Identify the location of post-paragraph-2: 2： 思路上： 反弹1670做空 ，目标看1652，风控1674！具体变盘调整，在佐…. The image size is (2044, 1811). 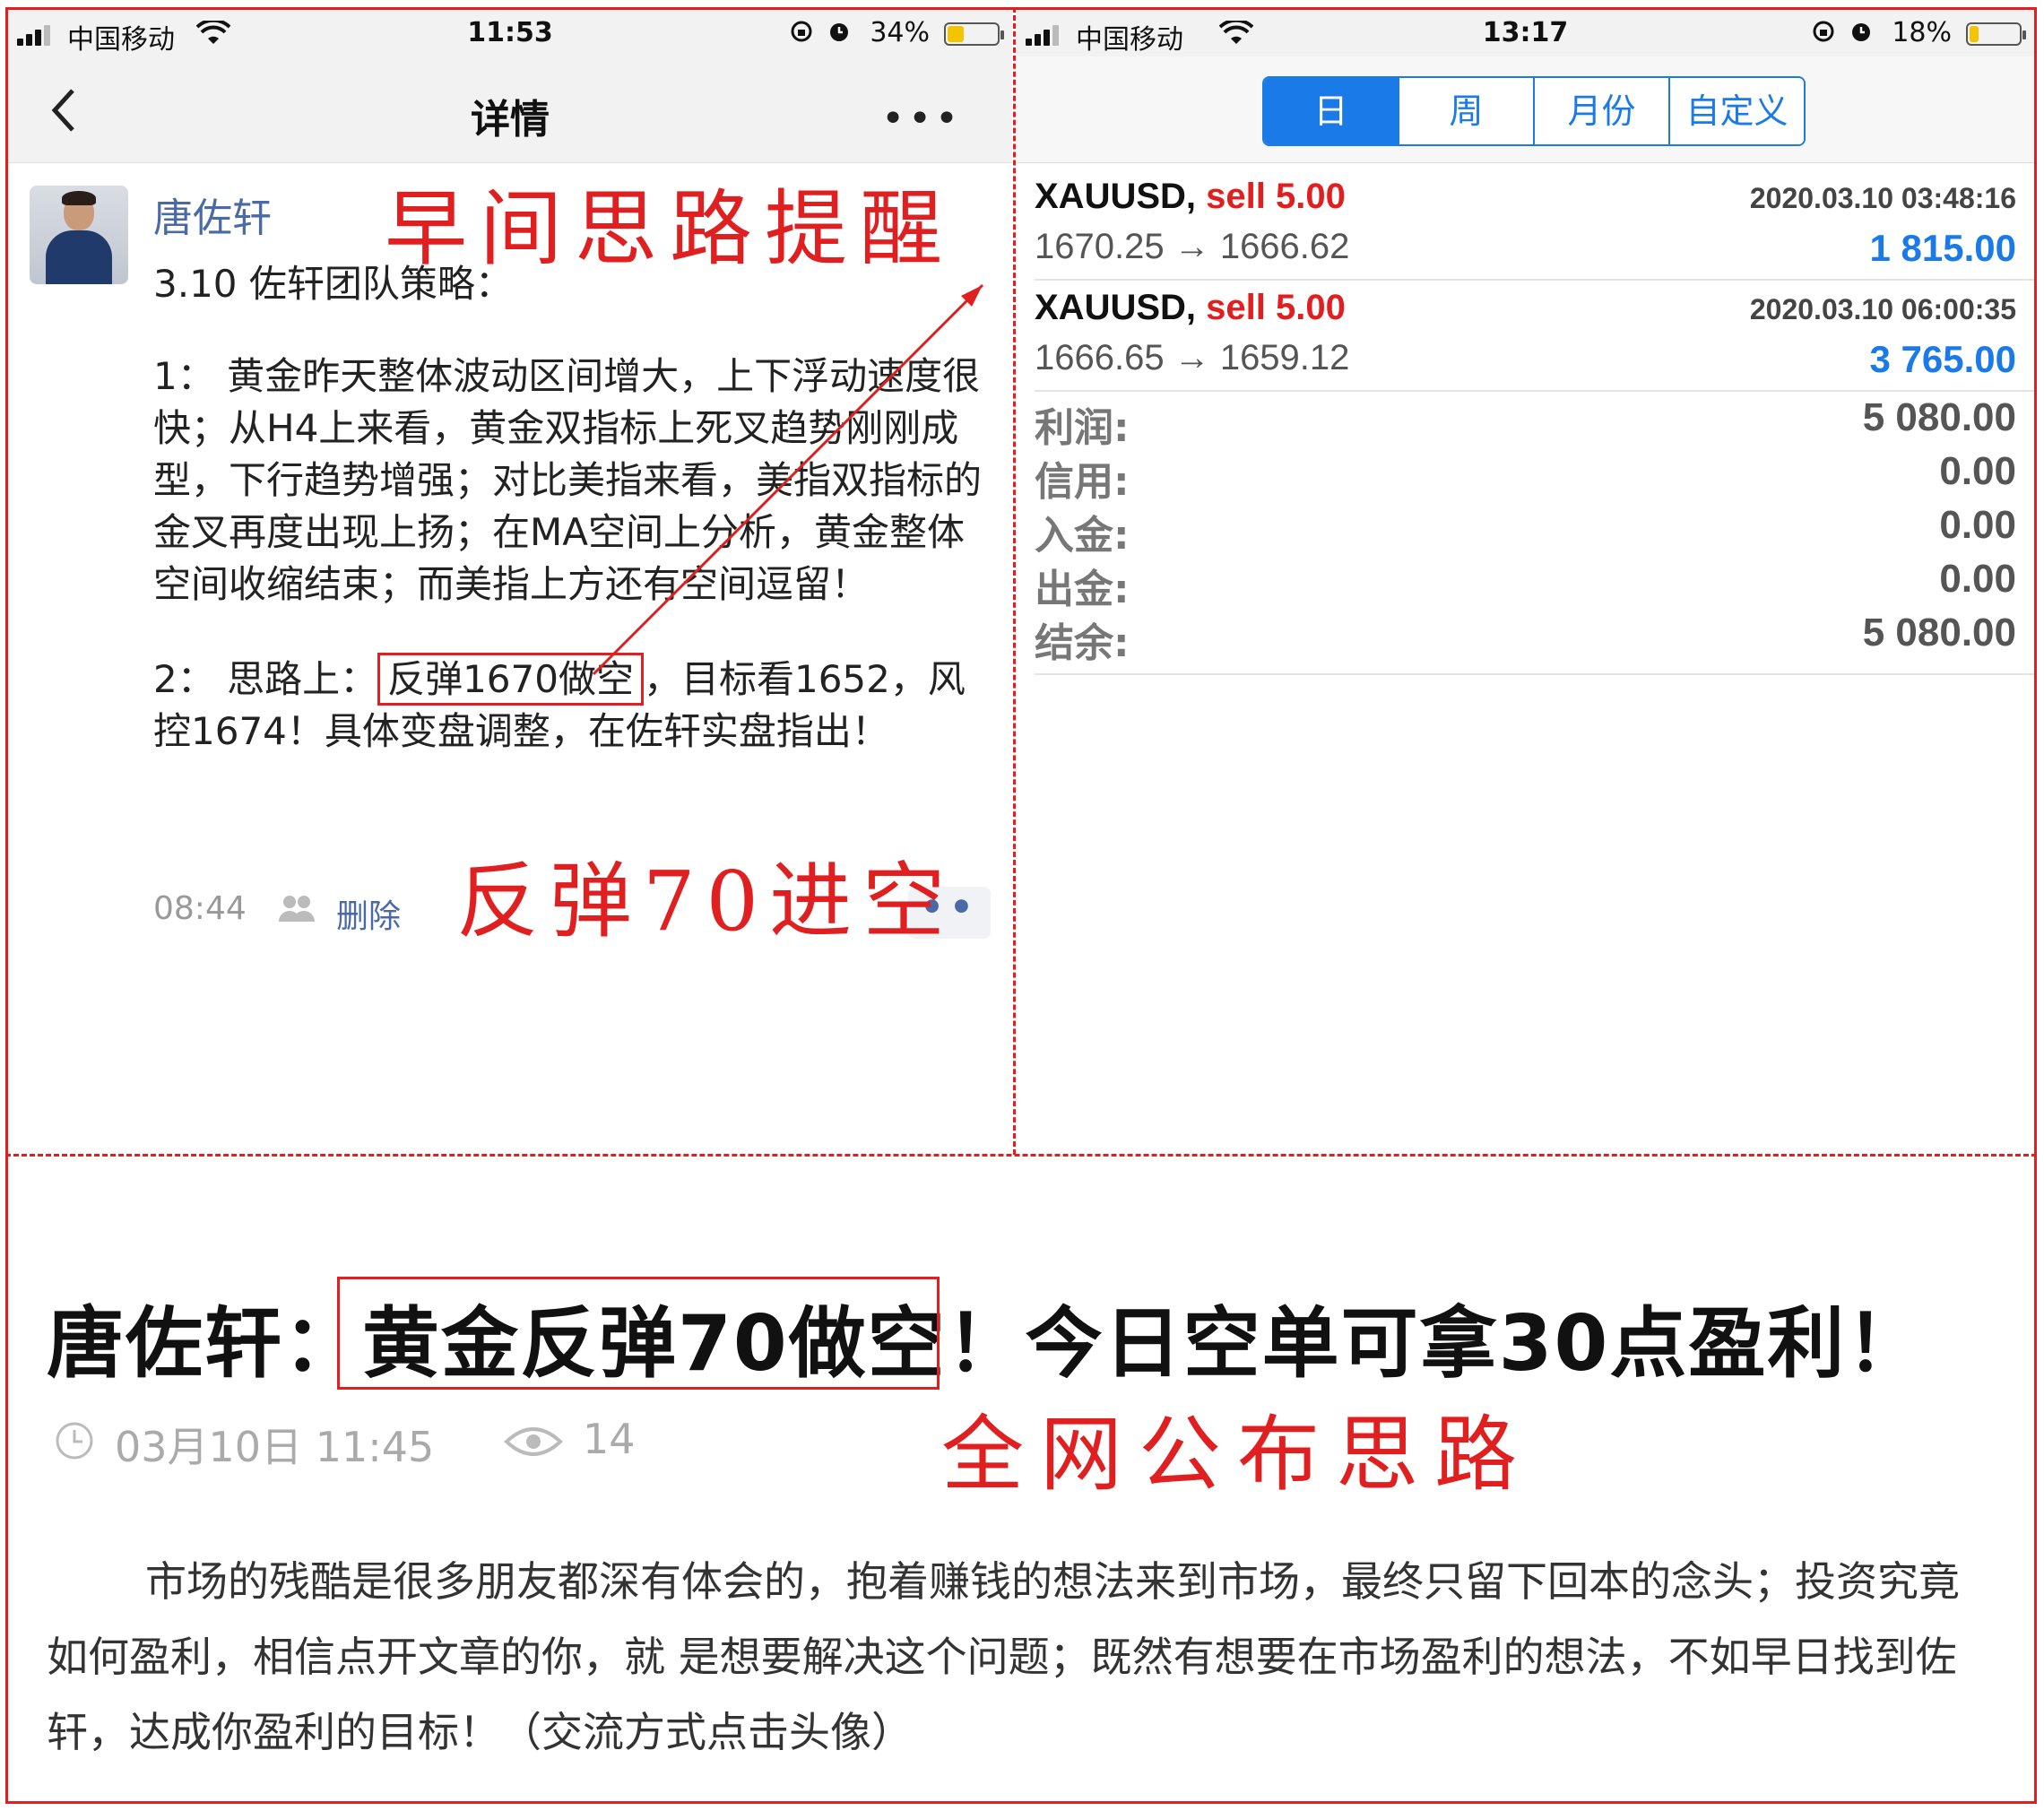
(570, 705).